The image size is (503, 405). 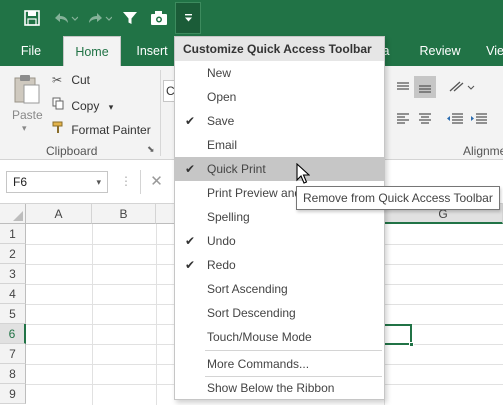 What do you see at coordinates (99, 18) in the screenshot?
I see `redo-icon` at bounding box center [99, 18].